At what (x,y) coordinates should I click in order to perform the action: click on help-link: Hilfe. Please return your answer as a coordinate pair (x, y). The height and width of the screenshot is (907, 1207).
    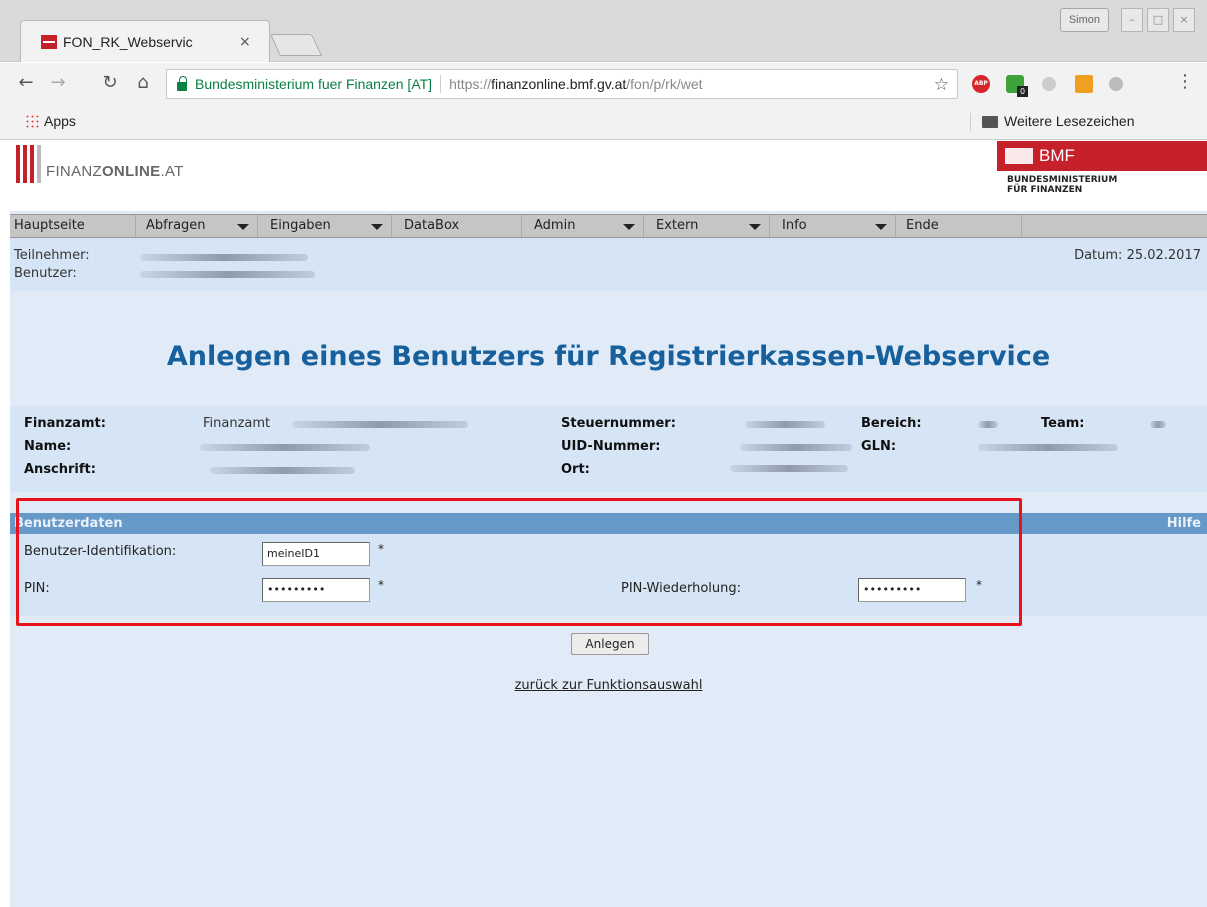
    Looking at the image, I should click on (1184, 523).